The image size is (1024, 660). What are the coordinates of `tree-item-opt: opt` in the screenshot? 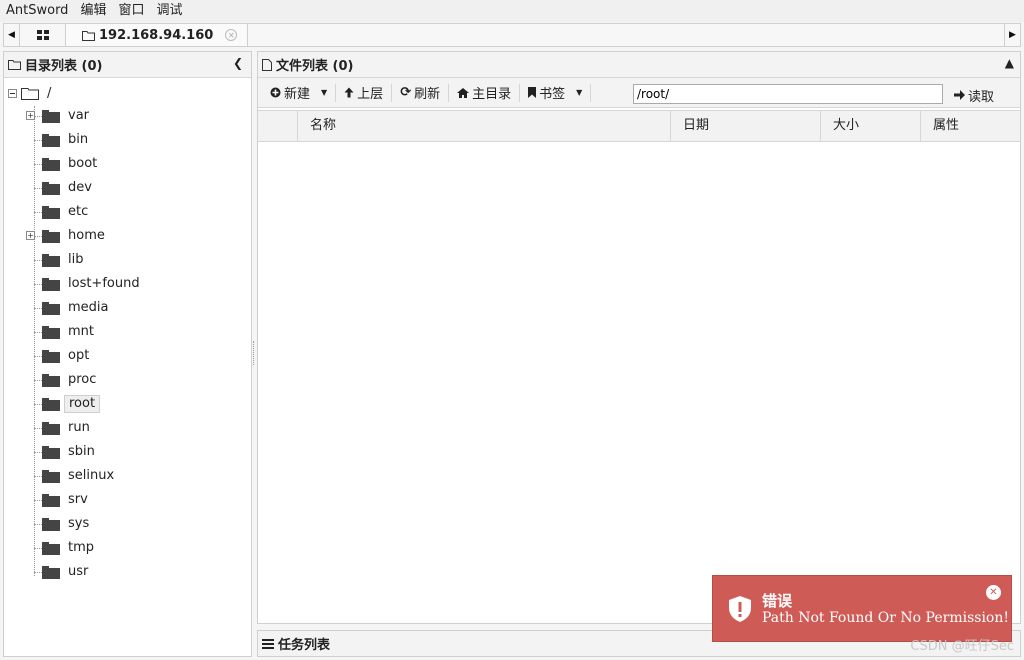 It's located at (127, 356).